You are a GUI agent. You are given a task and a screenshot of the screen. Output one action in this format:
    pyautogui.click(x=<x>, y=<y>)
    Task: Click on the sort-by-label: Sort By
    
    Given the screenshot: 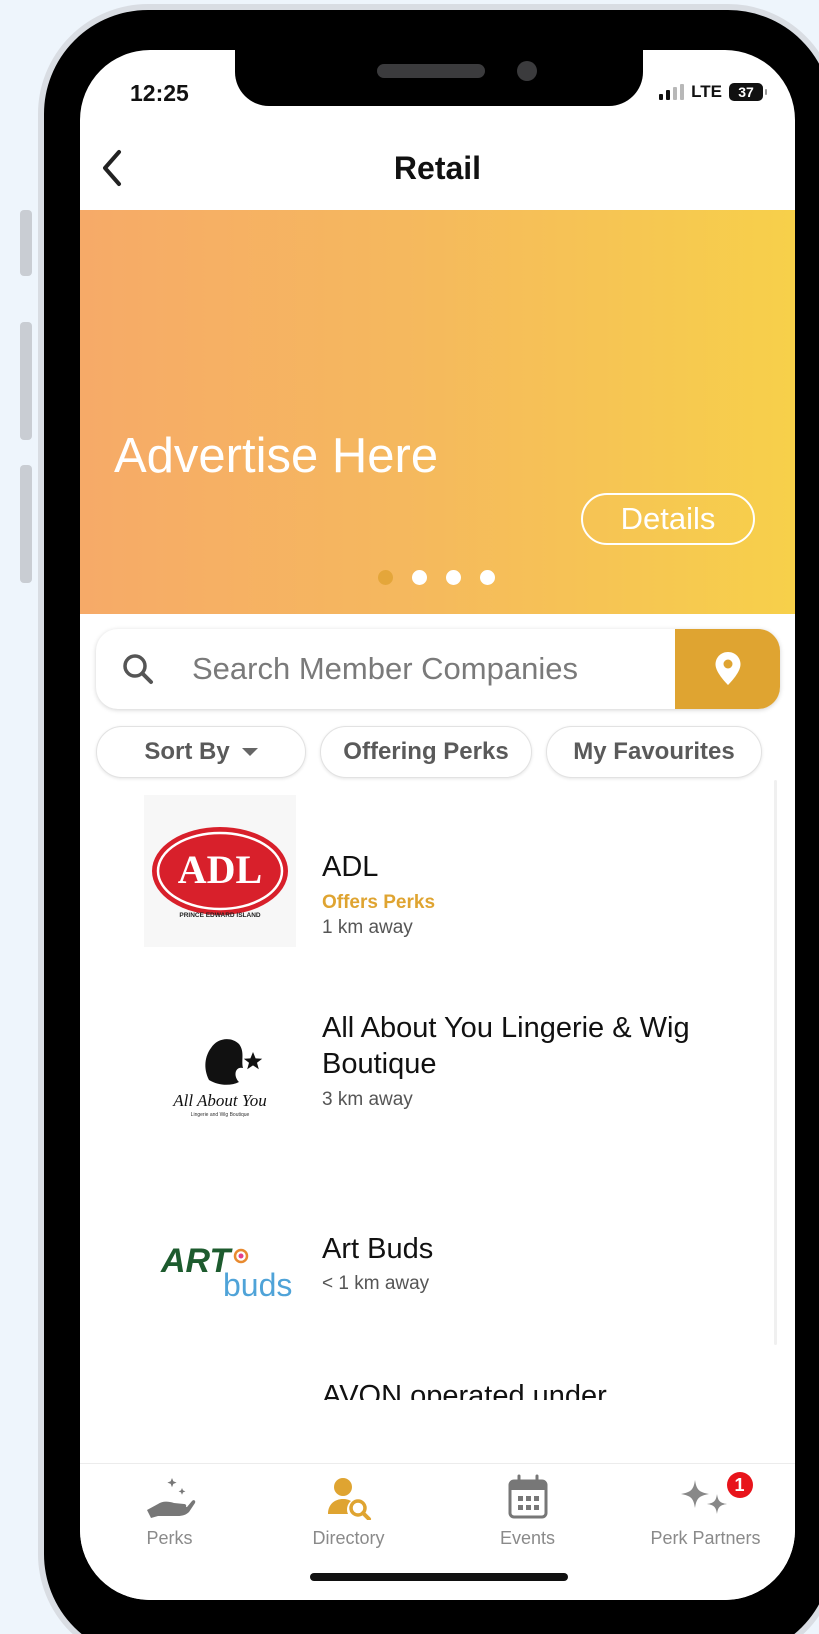 What is the action you would take?
    pyautogui.click(x=187, y=751)
    